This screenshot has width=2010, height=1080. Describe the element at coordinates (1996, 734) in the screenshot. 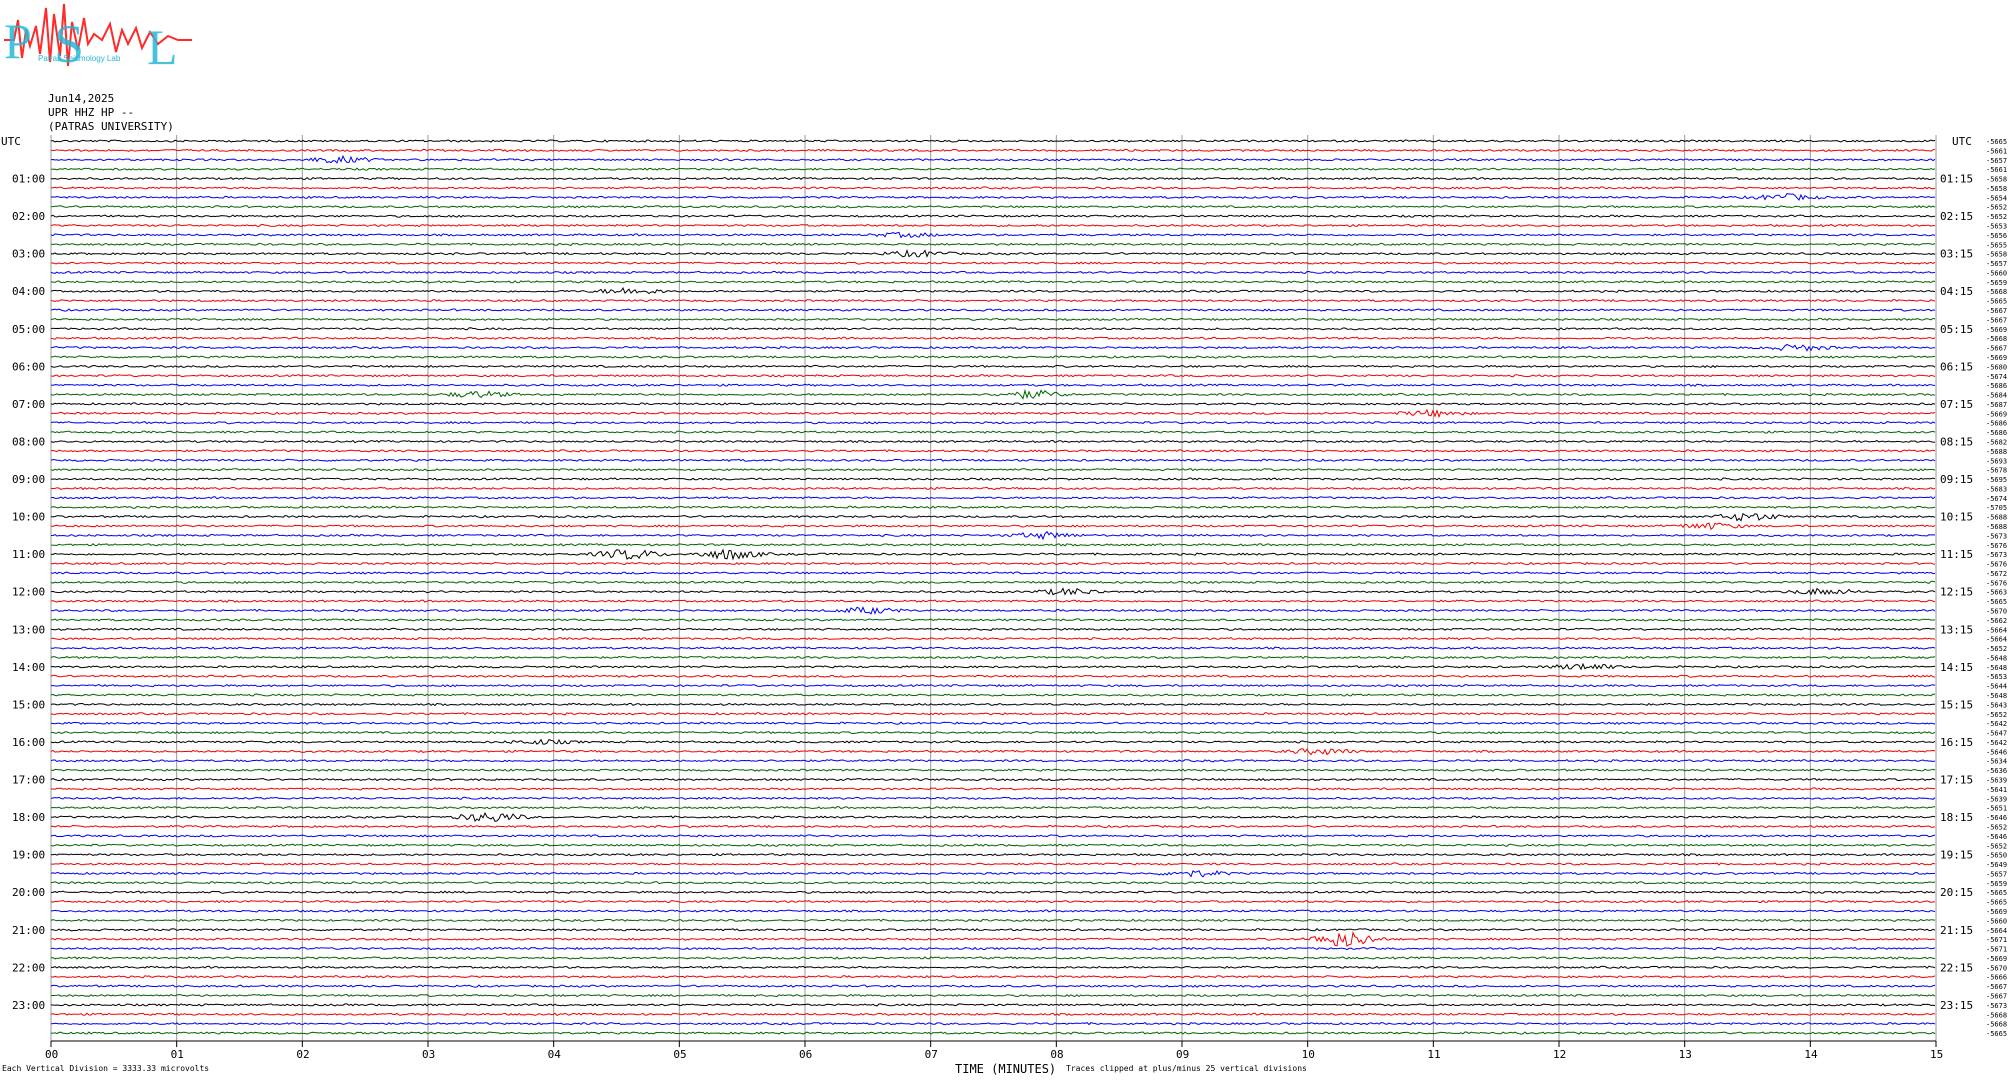

I see `trace-offset-label: -5647` at that location.